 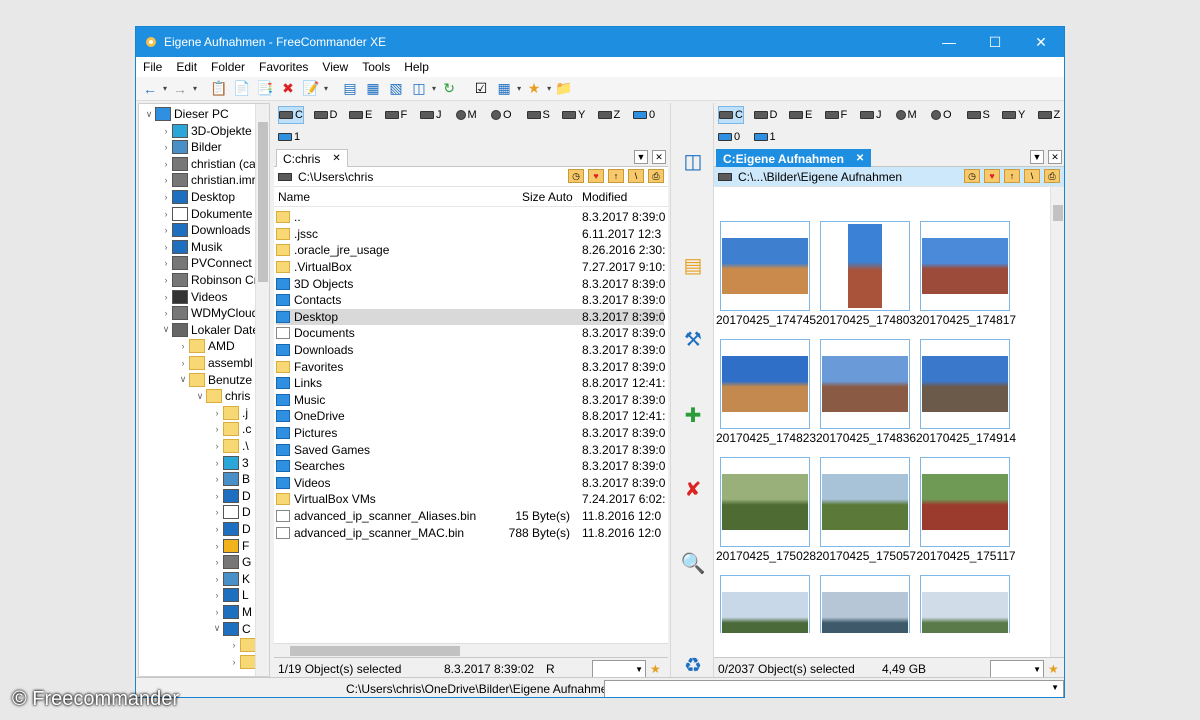 What do you see at coordinates (289, 137) in the screenshot?
I see `drive-button-1: 1` at bounding box center [289, 137].